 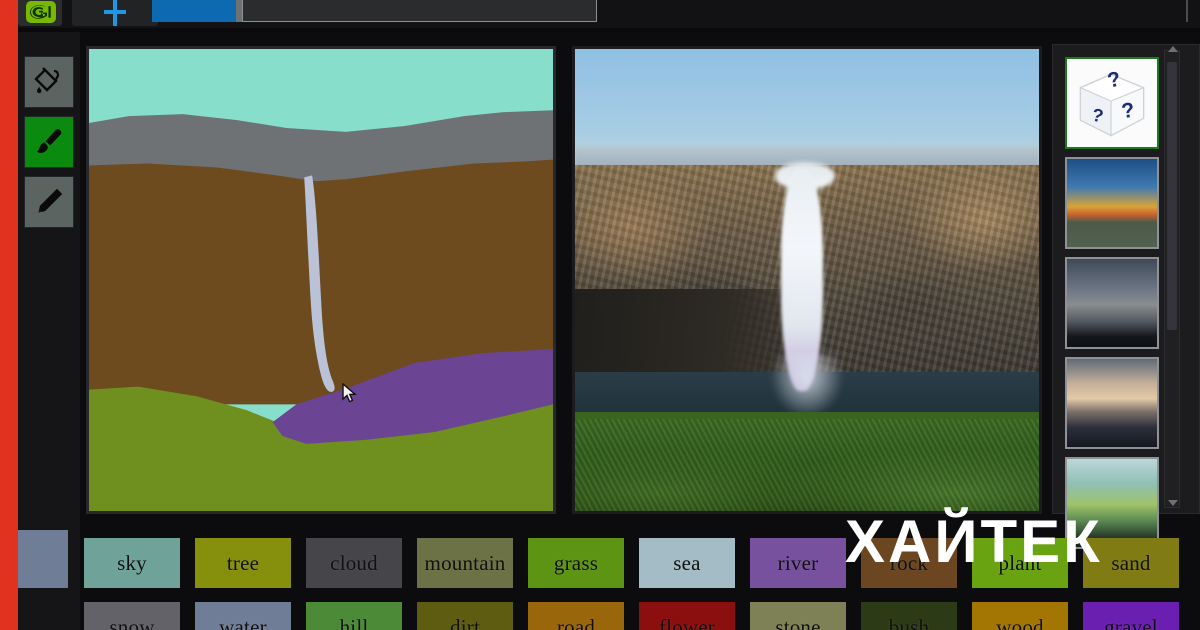 I want to click on palette-swatch-label: bush, so click(x=909, y=622).